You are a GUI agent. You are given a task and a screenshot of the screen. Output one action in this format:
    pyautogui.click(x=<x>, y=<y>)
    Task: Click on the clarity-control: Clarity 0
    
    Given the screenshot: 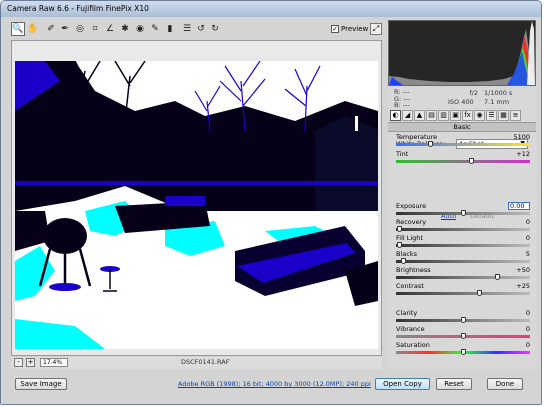 What is the action you would take?
    pyautogui.click(x=463, y=317)
    